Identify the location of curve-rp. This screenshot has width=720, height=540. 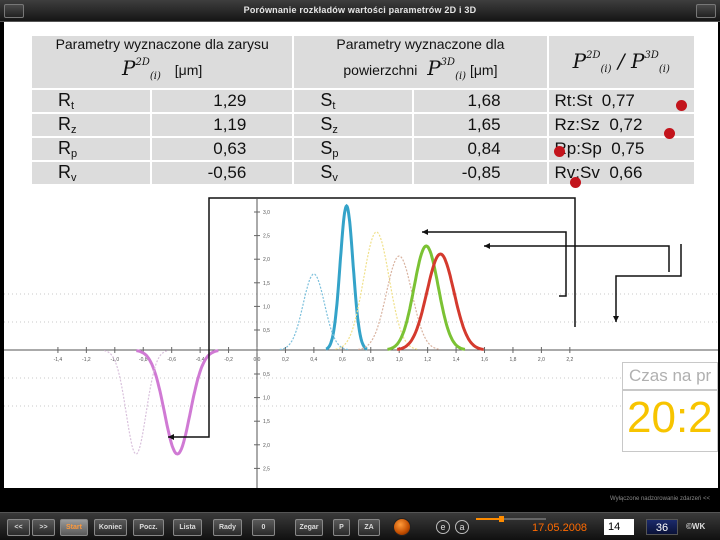
(346, 277).